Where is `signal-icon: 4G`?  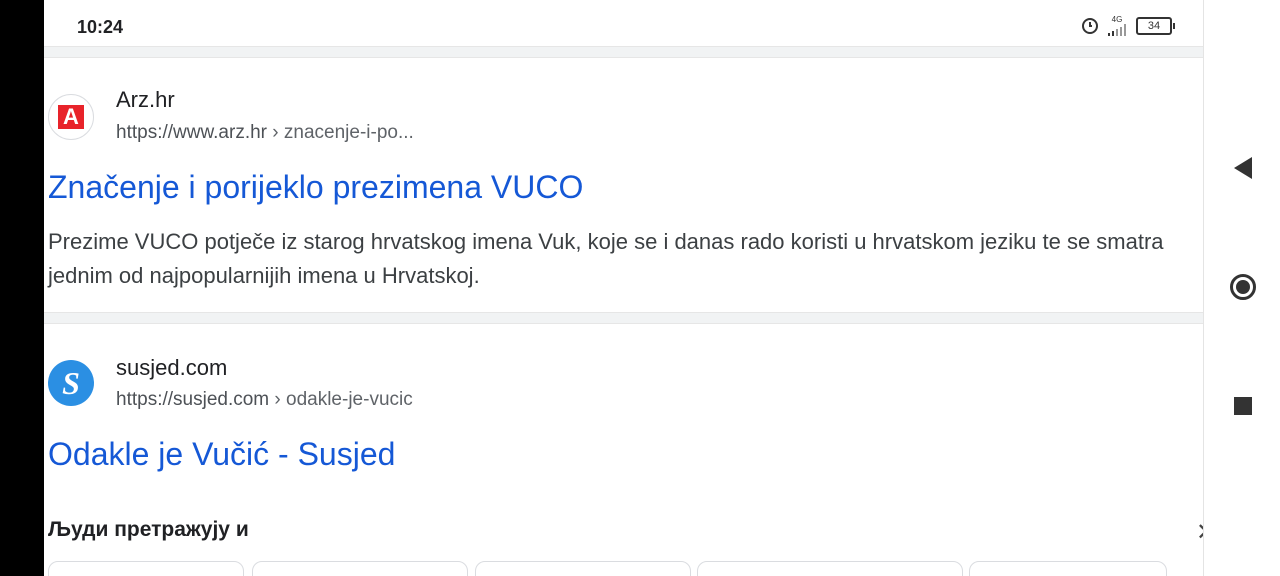 signal-icon: 4G is located at coordinates (1117, 26).